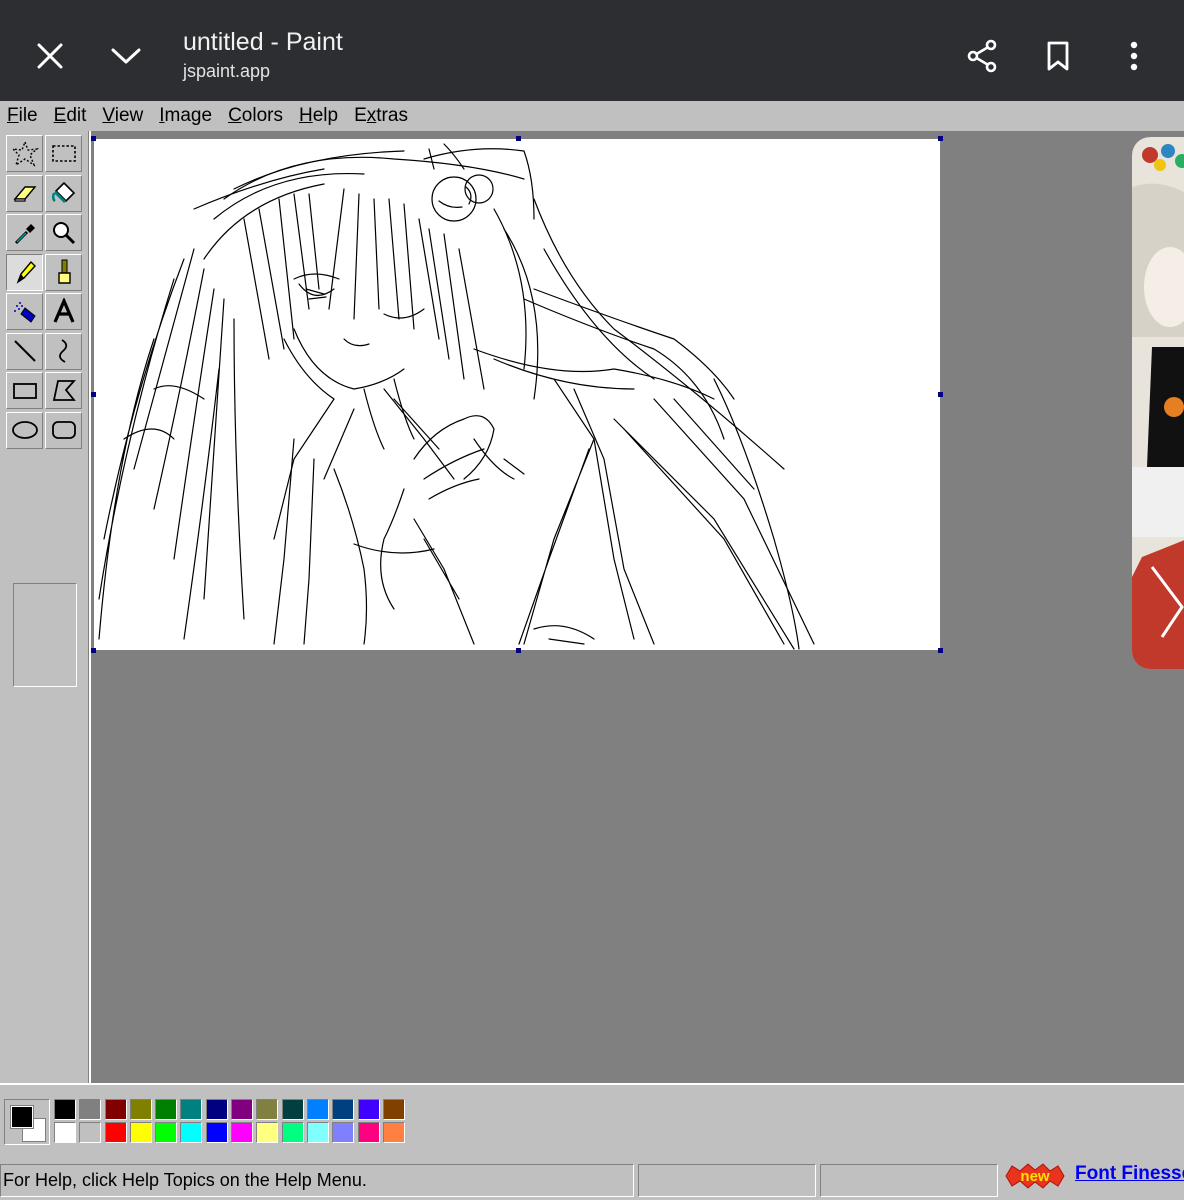  I want to click on line-icon, so click(24, 351).